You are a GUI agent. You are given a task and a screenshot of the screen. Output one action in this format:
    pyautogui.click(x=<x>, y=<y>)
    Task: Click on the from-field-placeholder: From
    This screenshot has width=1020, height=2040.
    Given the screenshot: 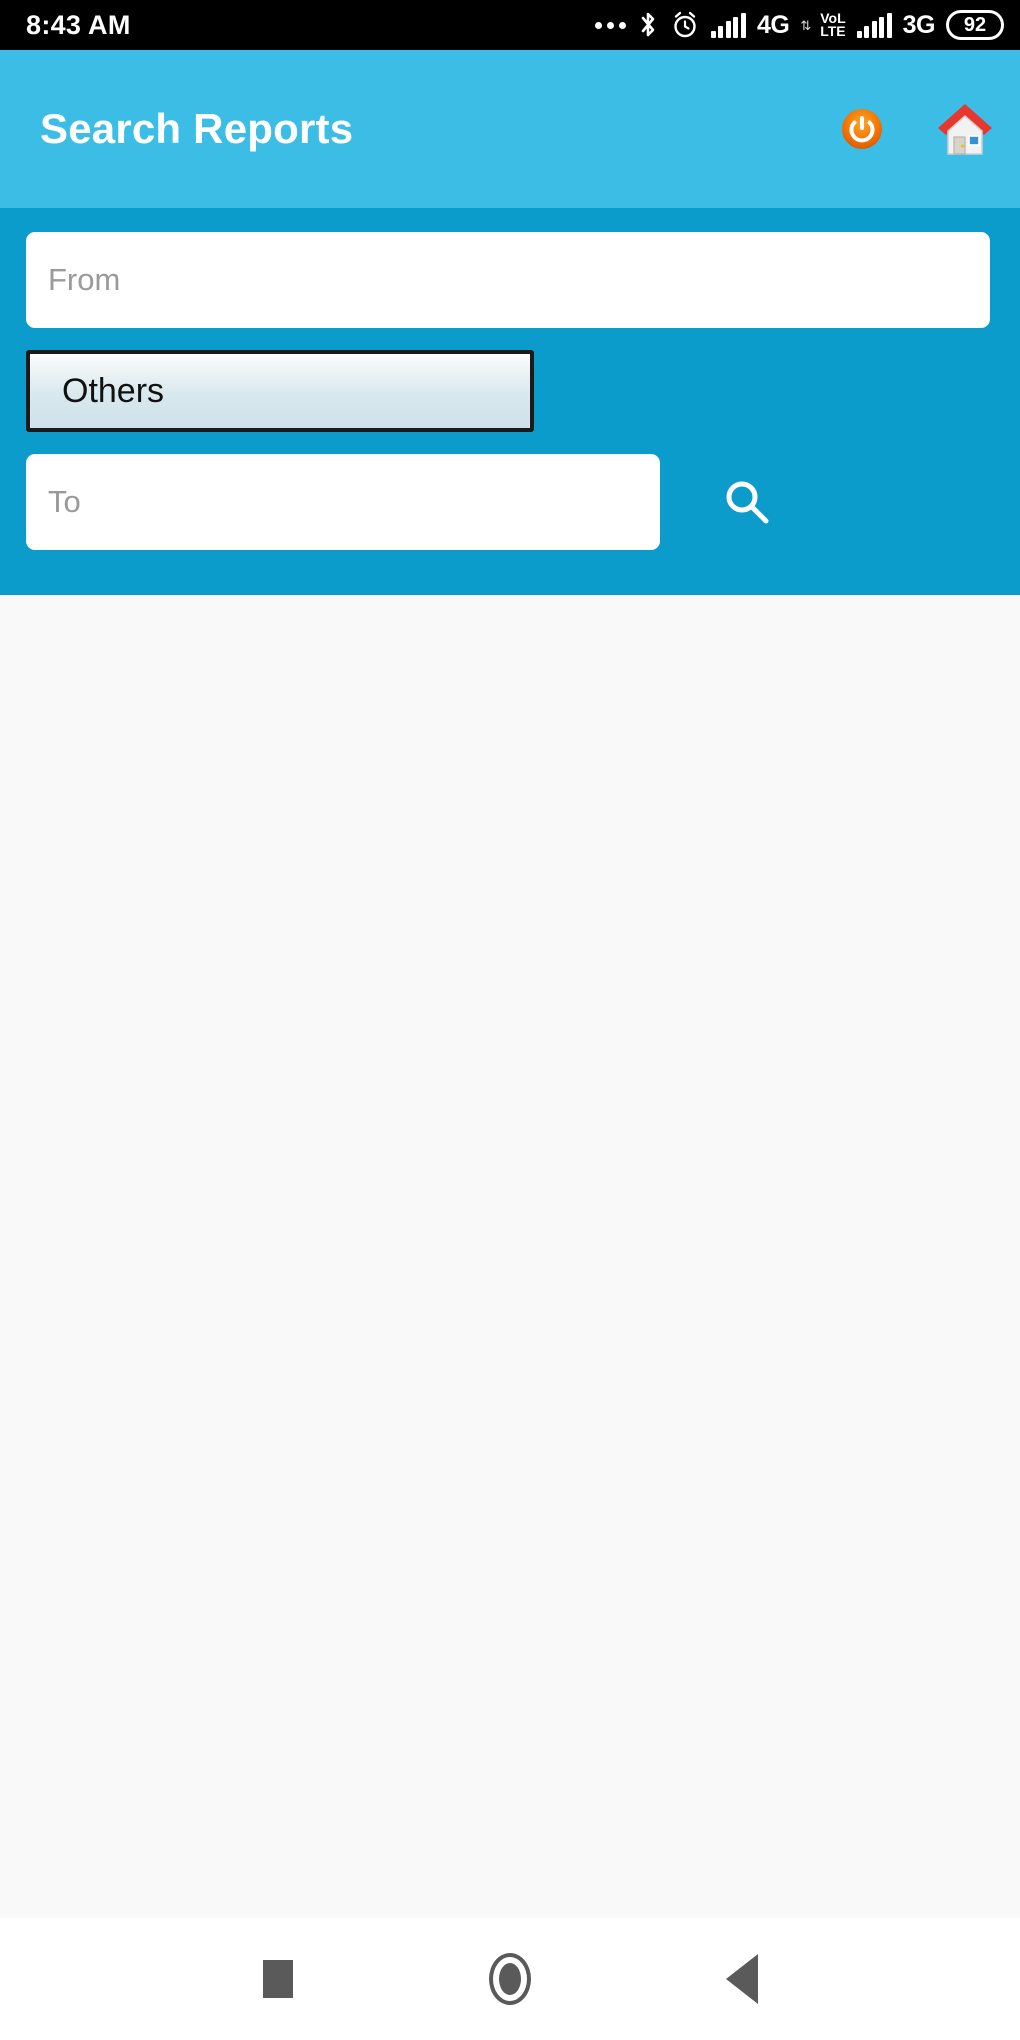 What is the action you would take?
    pyautogui.click(x=84, y=279)
    